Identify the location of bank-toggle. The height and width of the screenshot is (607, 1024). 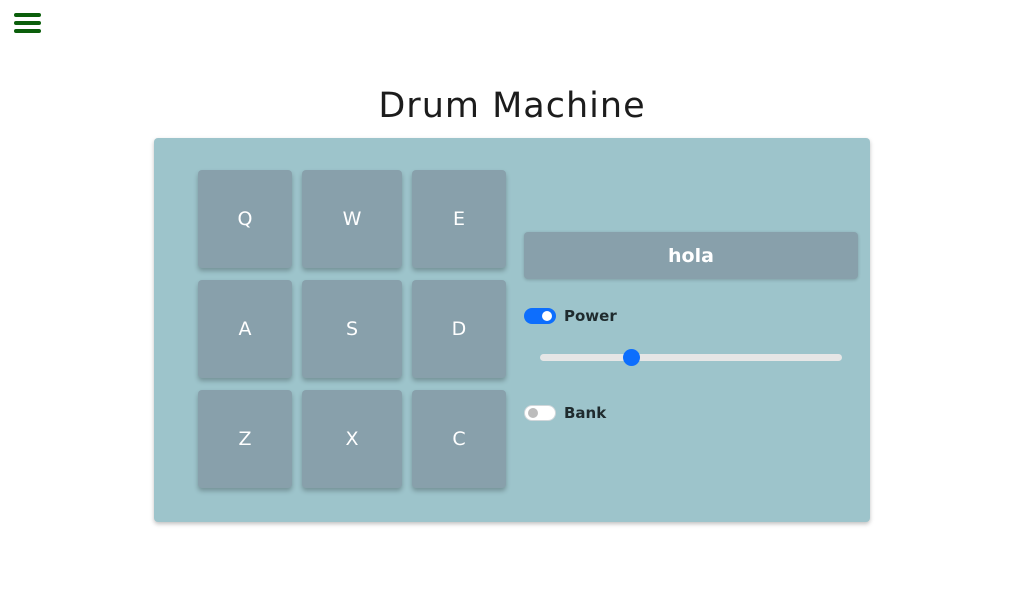
(540, 413).